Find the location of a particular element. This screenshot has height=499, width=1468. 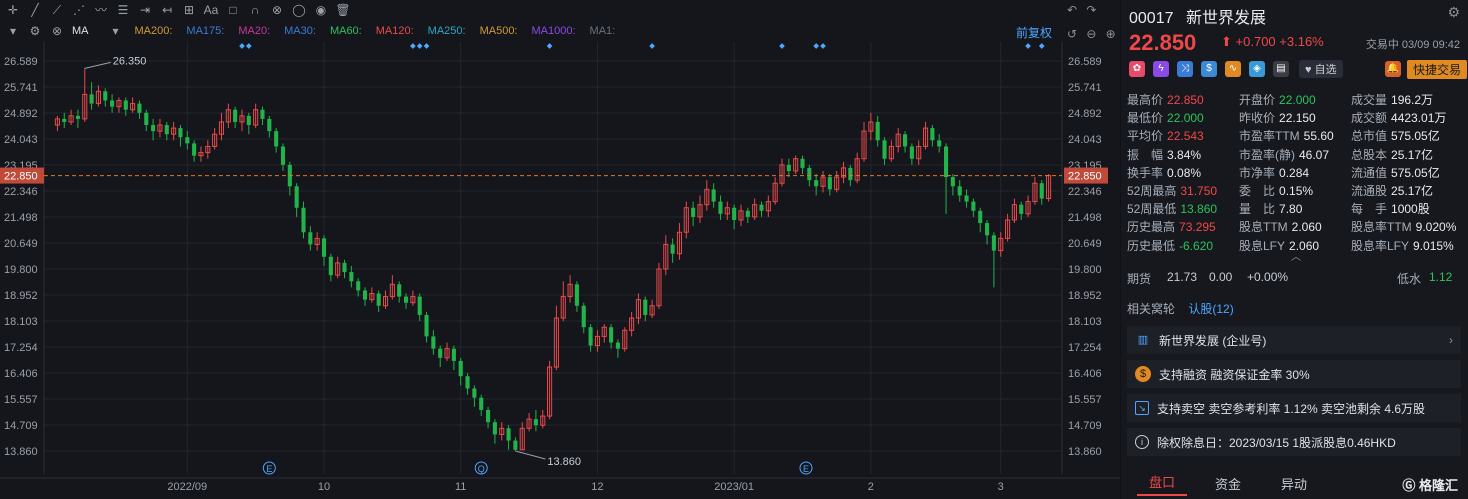

arrow-tool-icon: ↤ is located at coordinates (167, 10).